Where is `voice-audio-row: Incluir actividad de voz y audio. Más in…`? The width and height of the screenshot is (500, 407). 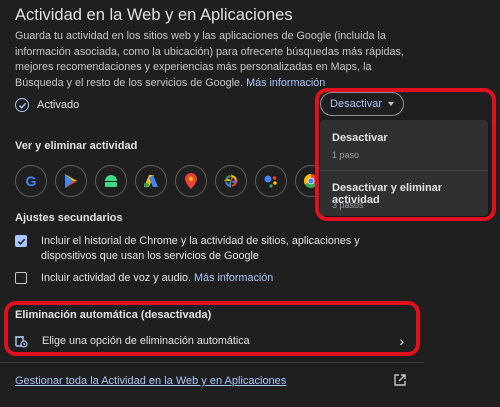
voice-audio-row: Incluir actividad de voz y audio. Más in… is located at coordinates (144, 278).